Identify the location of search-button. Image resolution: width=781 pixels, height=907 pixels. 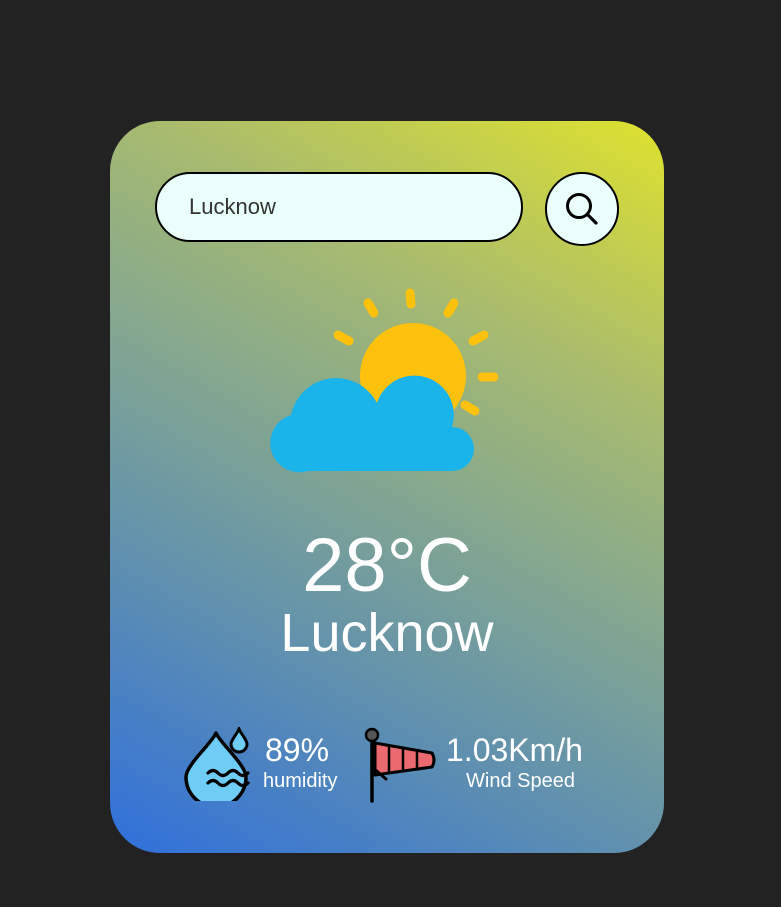
(582, 209).